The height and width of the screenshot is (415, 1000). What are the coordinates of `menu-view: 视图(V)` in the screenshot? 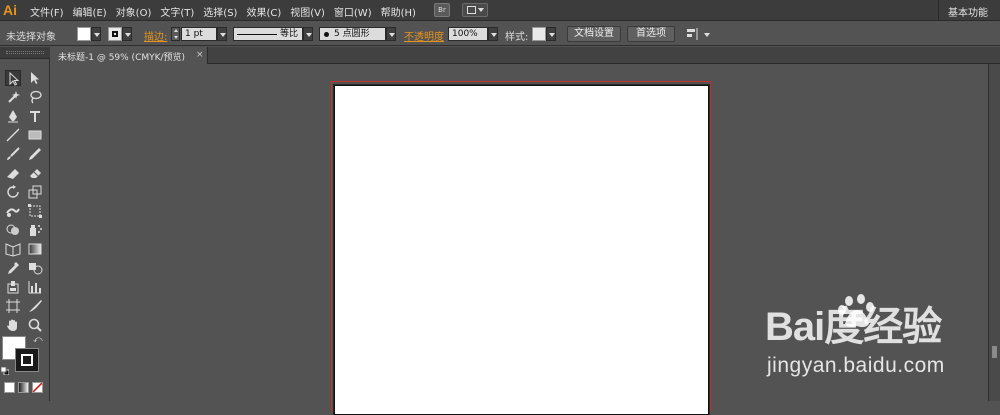 It's located at (307, 11).